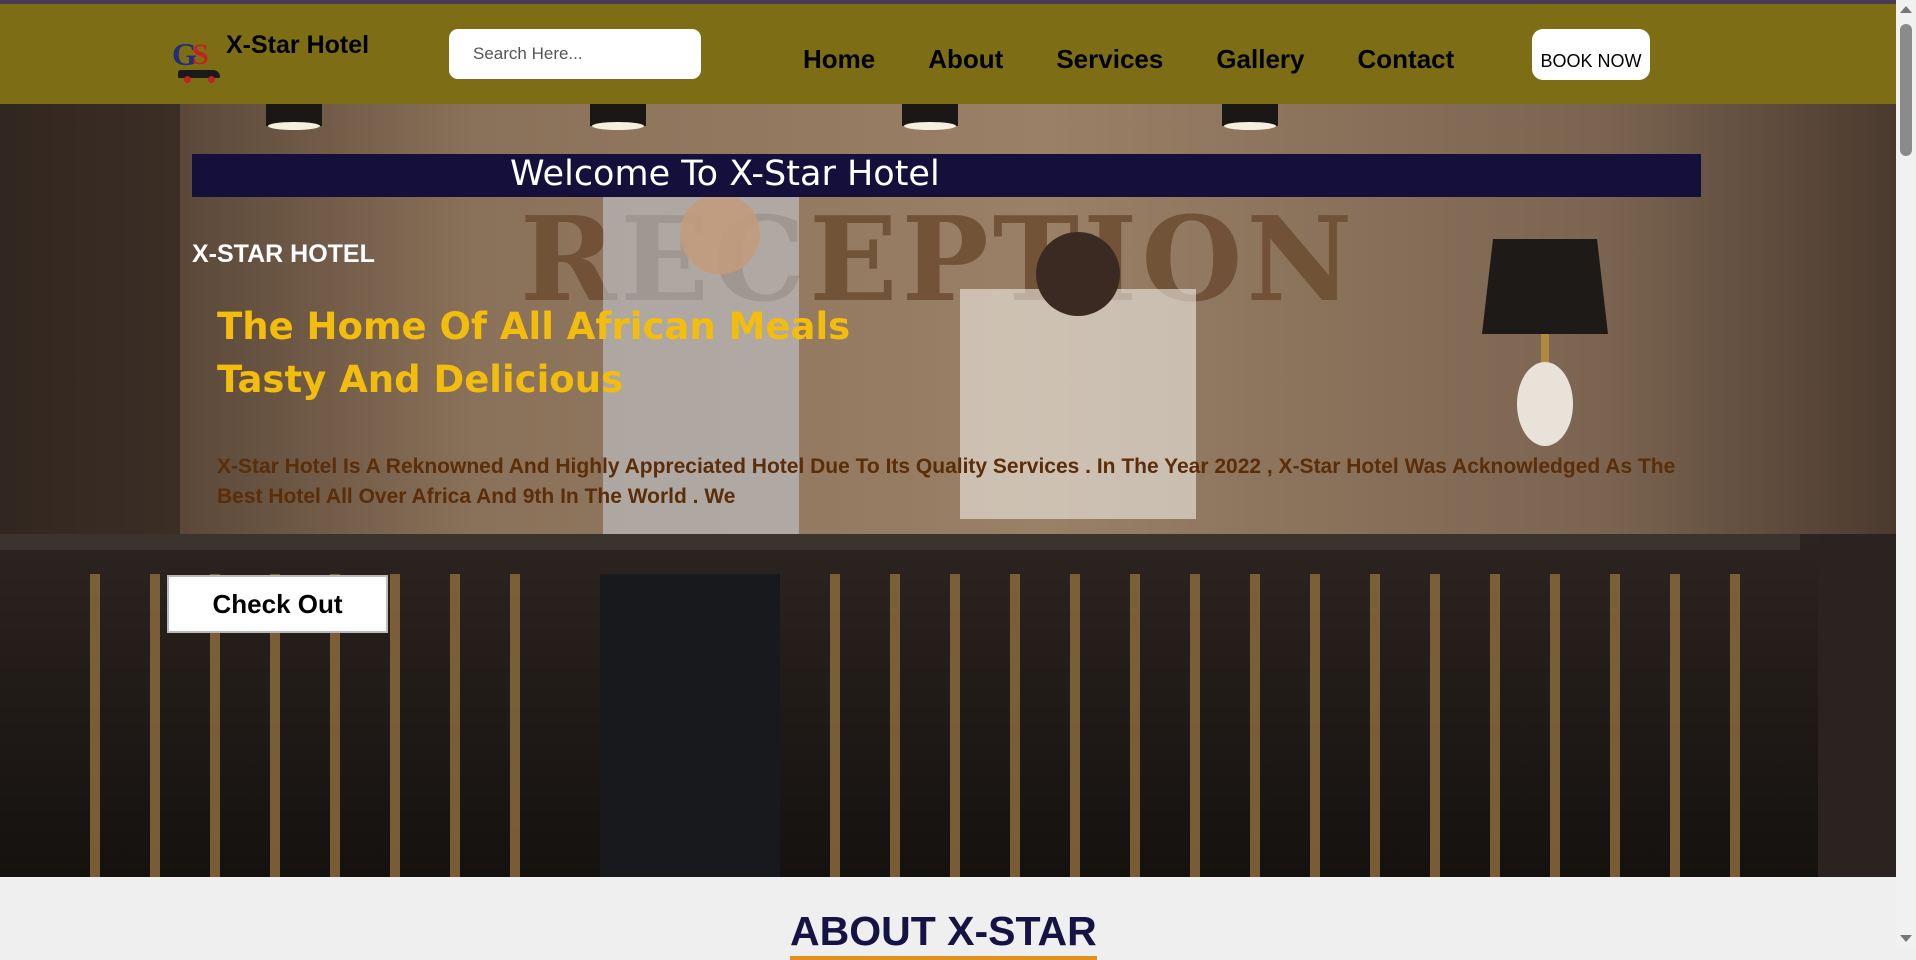 This screenshot has height=960, width=1916. What do you see at coordinates (1906, 474) in the screenshot?
I see `page-scrollbar` at bounding box center [1906, 474].